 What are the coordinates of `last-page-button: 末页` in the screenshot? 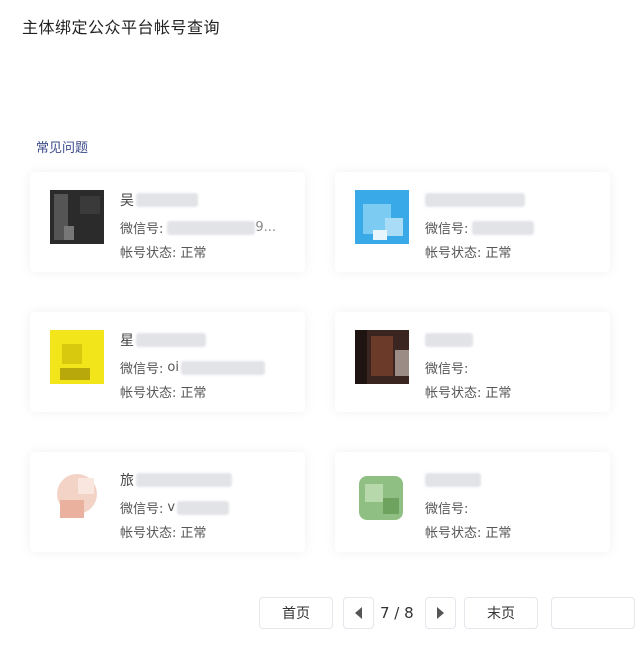 It's located at (501, 613).